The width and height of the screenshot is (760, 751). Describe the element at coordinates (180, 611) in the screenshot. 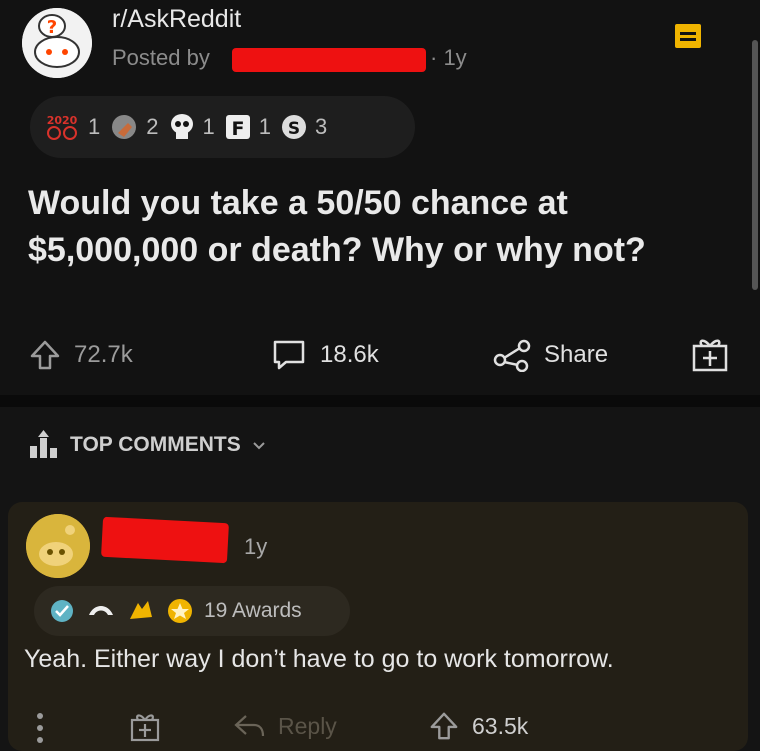

I see `star-award-icon` at that location.